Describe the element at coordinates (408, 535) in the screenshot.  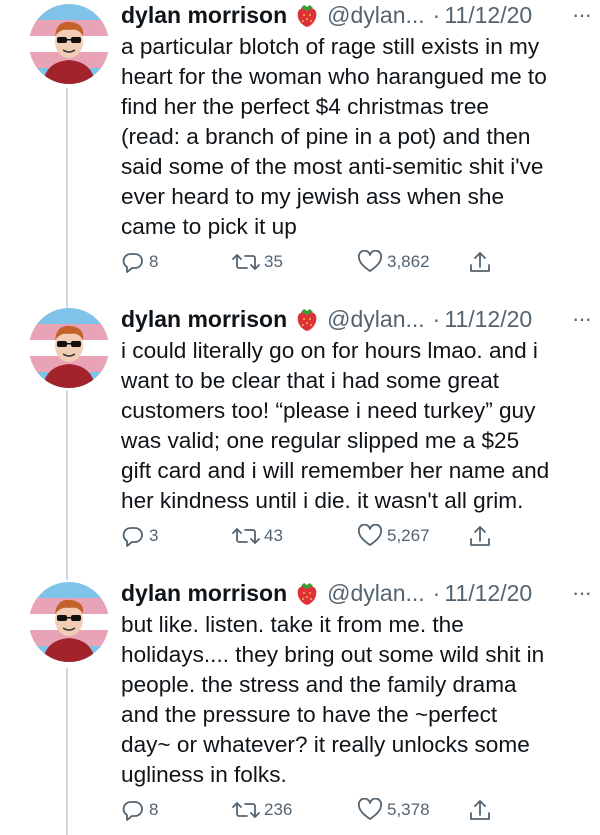
I see `like-count: 5,267` at that location.